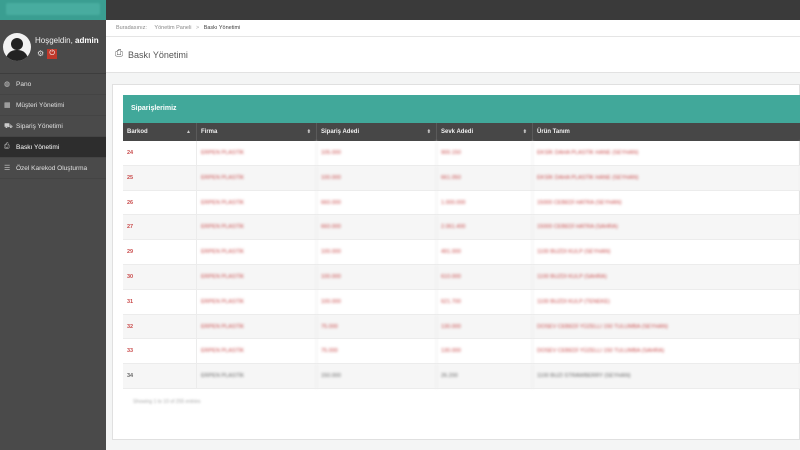 Image resolution: width=800 pixels, height=450 pixels. What do you see at coordinates (461, 109) in the screenshot?
I see `panel-title: Siparişlerimiz` at bounding box center [461, 109].